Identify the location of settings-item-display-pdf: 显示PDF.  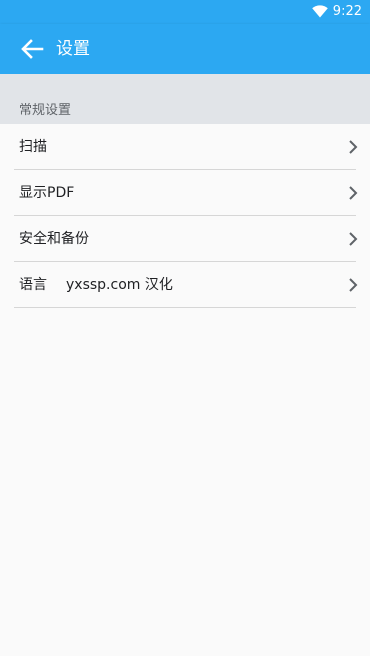
(185, 193).